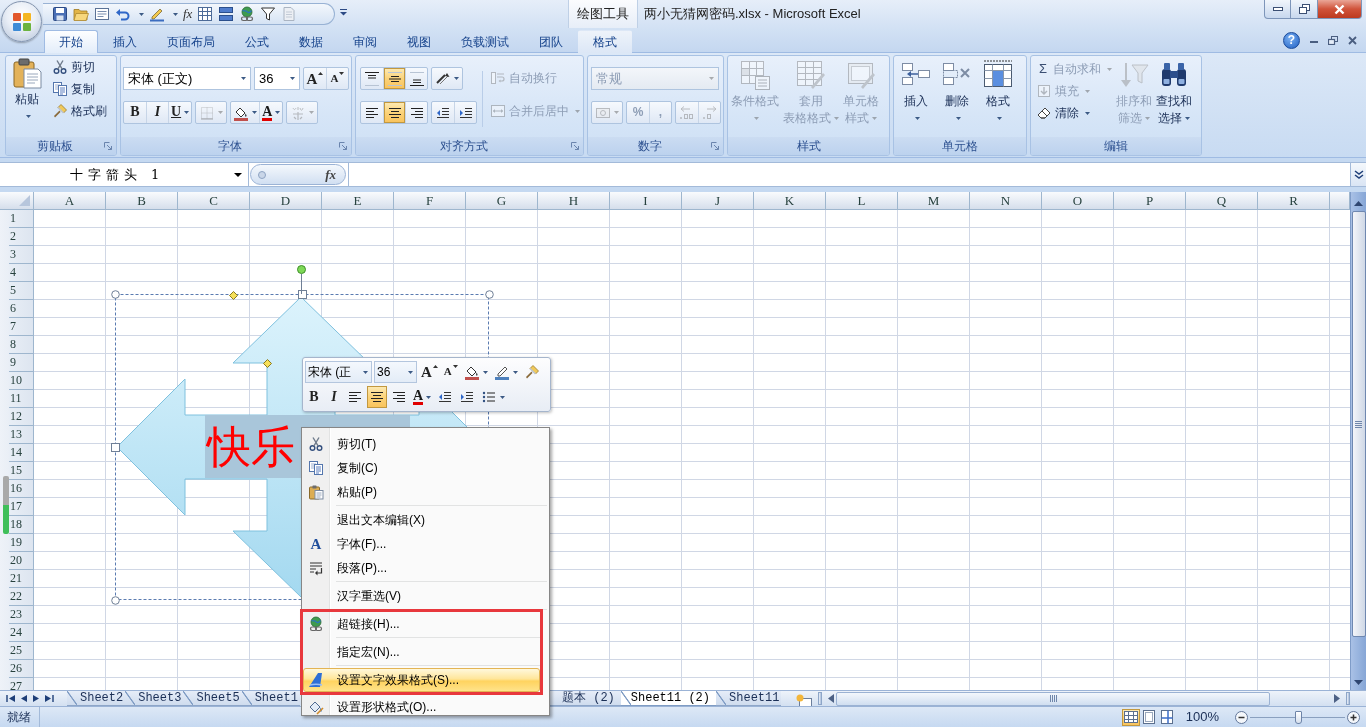  I want to click on close-icon, so click(1352, 40).